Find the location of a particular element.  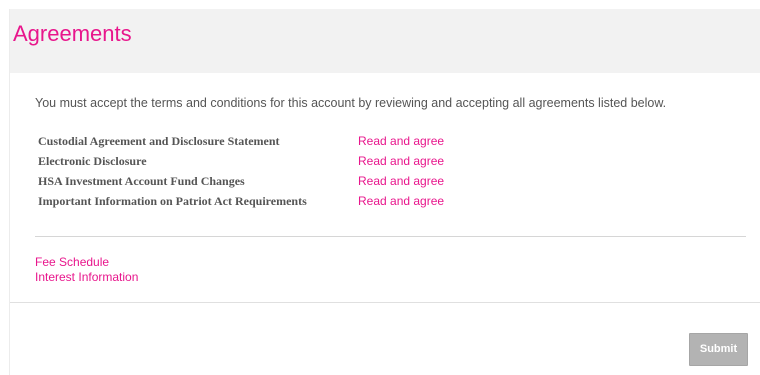

interest-information-link: Interest Information is located at coordinates (86, 277).